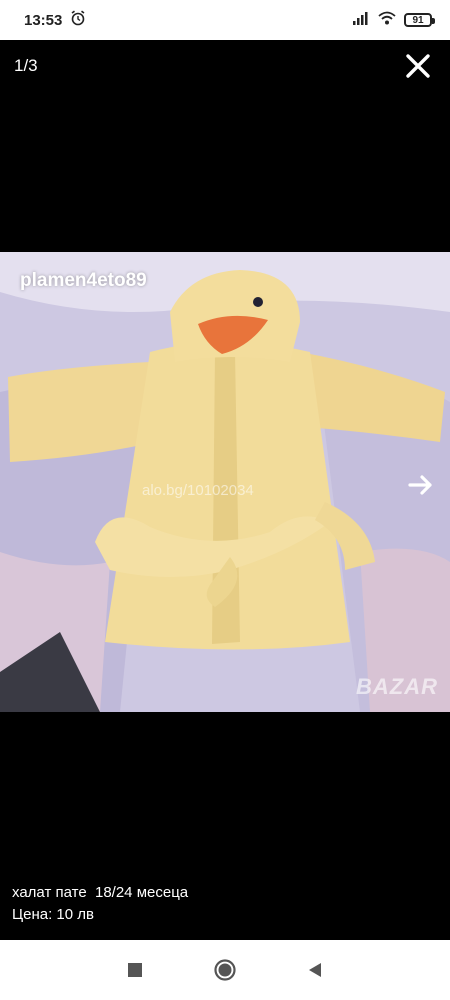 This screenshot has width=450, height=1000. Describe the element at coordinates (387, 20) in the screenshot. I see `wifi-icon` at that location.